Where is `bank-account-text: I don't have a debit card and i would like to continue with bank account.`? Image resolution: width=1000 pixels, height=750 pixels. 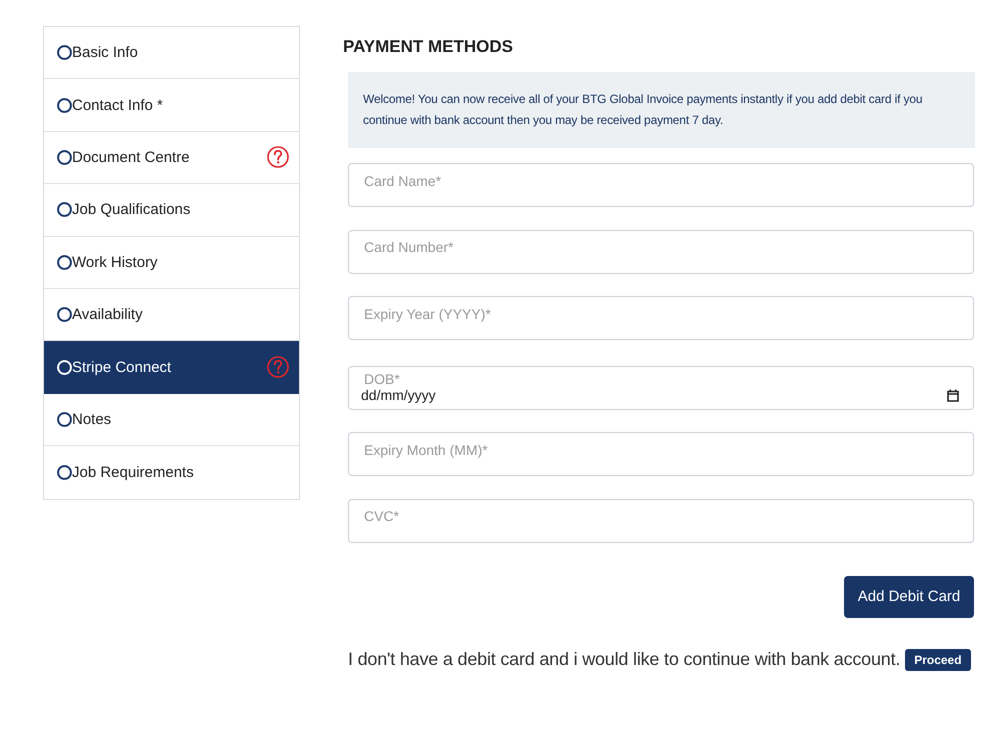 bank-account-text: I don't have a debit card and i would like to continue with bank account. is located at coordinates (624, 659).